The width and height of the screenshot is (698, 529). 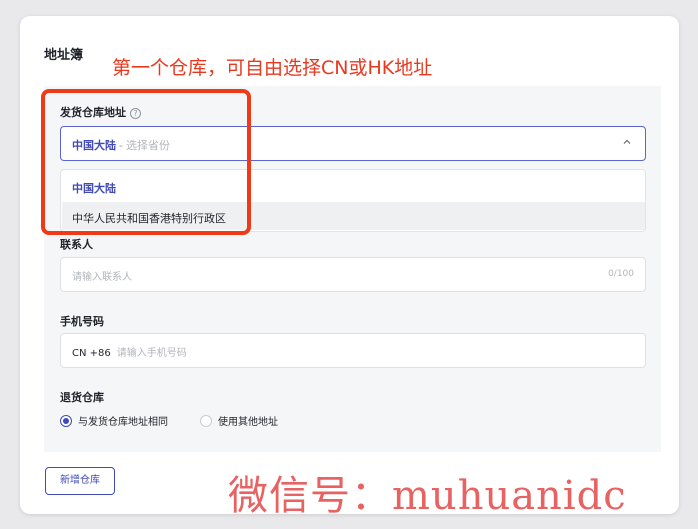 I want to click on return-warehouse-label: 退货仓库, so click(x=82, y=397).